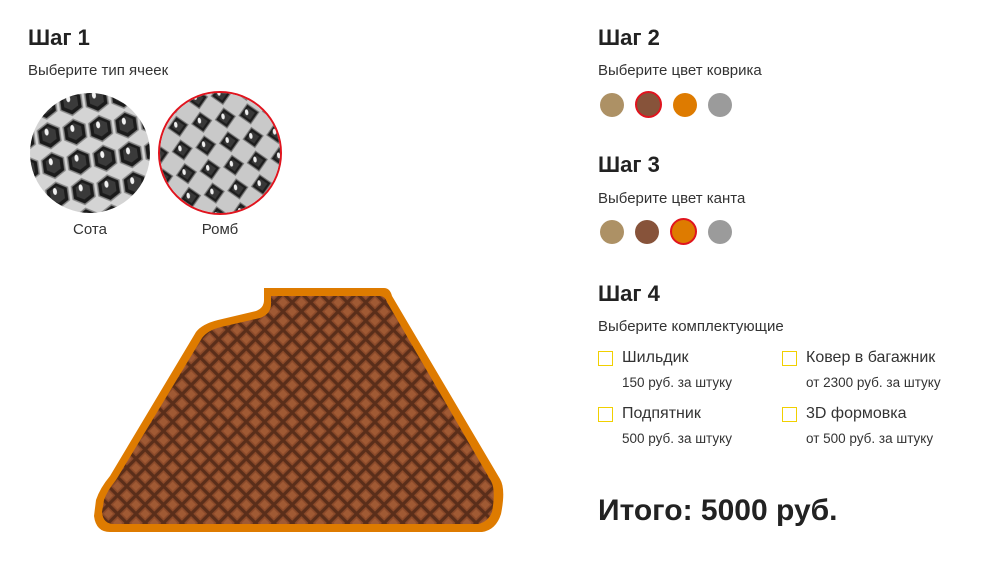 The image size is (1005, 584). I want to click on total-price: Итого: 5000 руб., so click(718, 510).